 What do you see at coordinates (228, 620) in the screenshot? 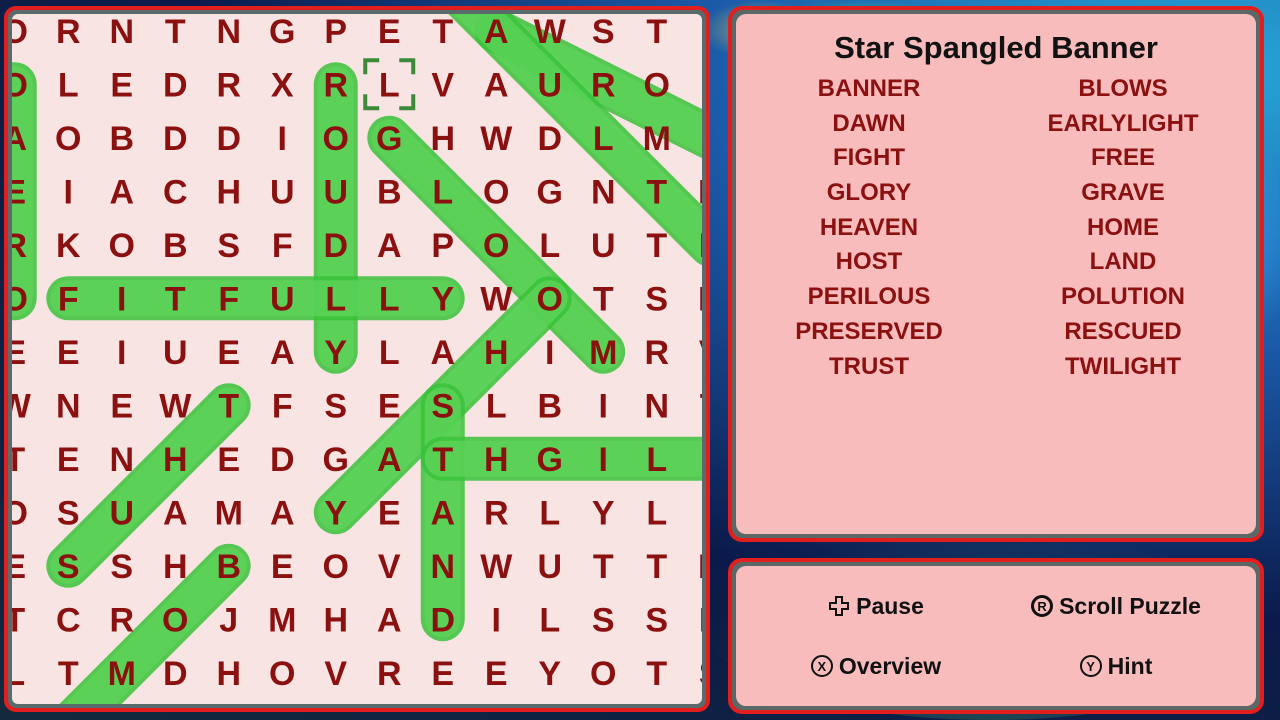
I see `grid-letter: J` at bounding box center [228, 620].